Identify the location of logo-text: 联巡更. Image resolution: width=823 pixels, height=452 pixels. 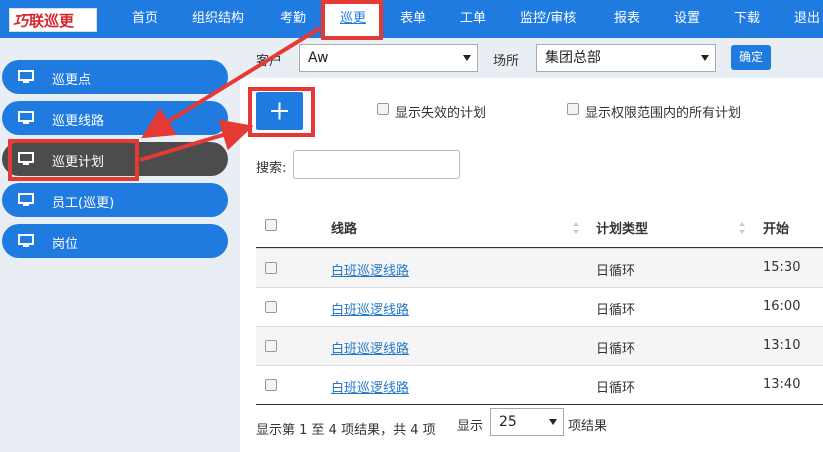
(52, 20).